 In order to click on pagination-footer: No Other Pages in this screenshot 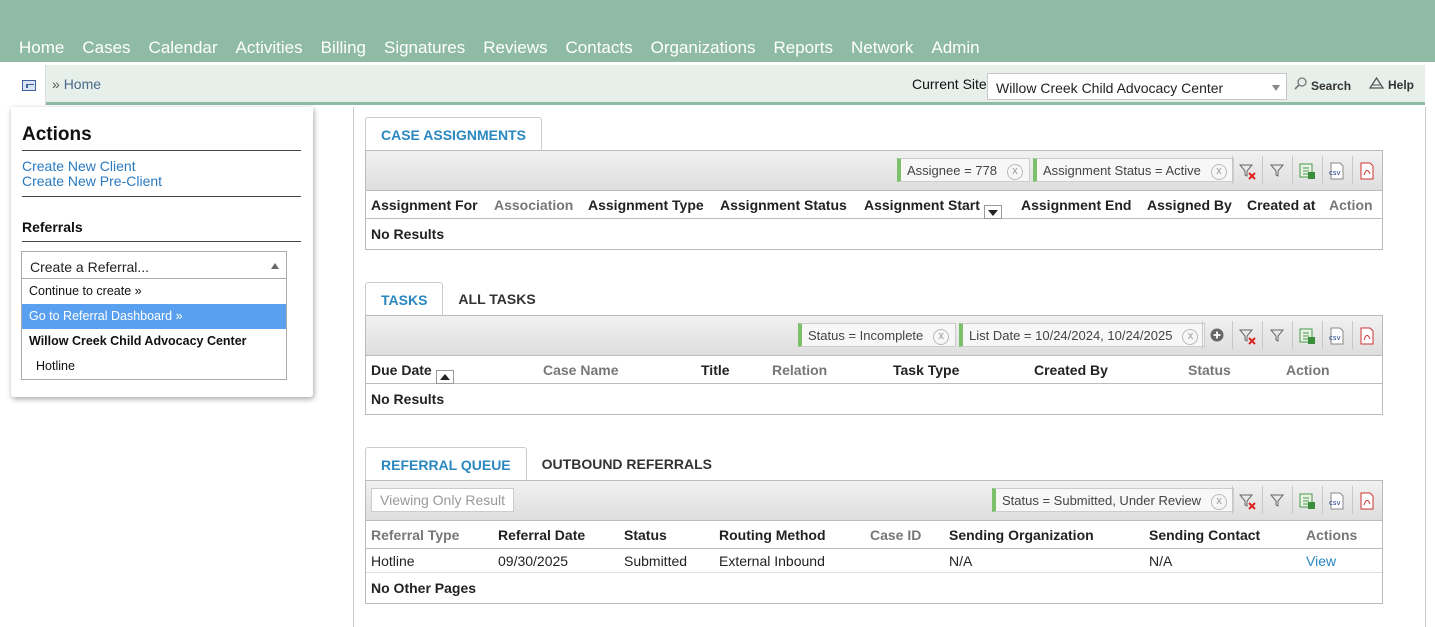, I will do `click(424, 588)`.